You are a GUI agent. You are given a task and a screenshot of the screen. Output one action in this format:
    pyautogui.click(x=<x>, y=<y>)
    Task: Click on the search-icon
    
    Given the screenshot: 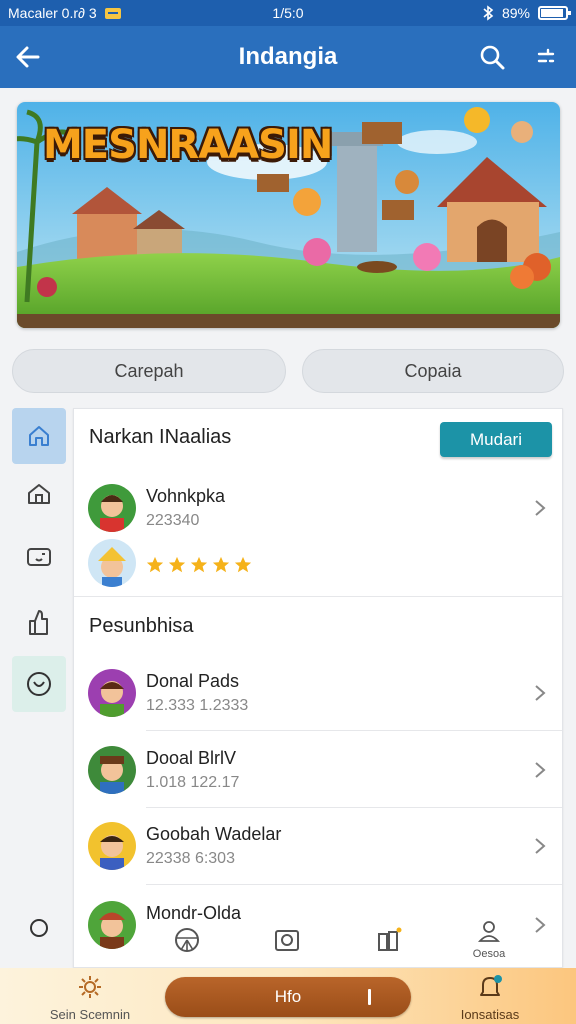 What is the action you would take?
    pyautogui.click(x=492, y=57)
    